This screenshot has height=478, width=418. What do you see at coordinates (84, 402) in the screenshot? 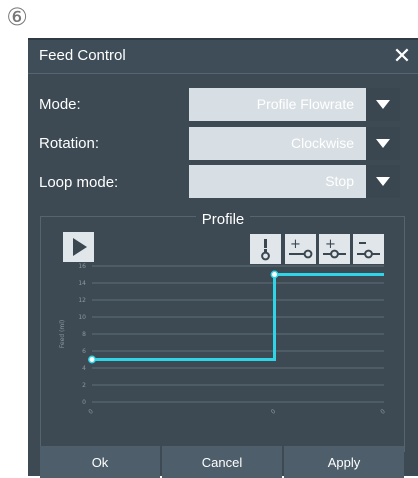
I see `y-tick-label: 0` at bounding box center [84, 402].